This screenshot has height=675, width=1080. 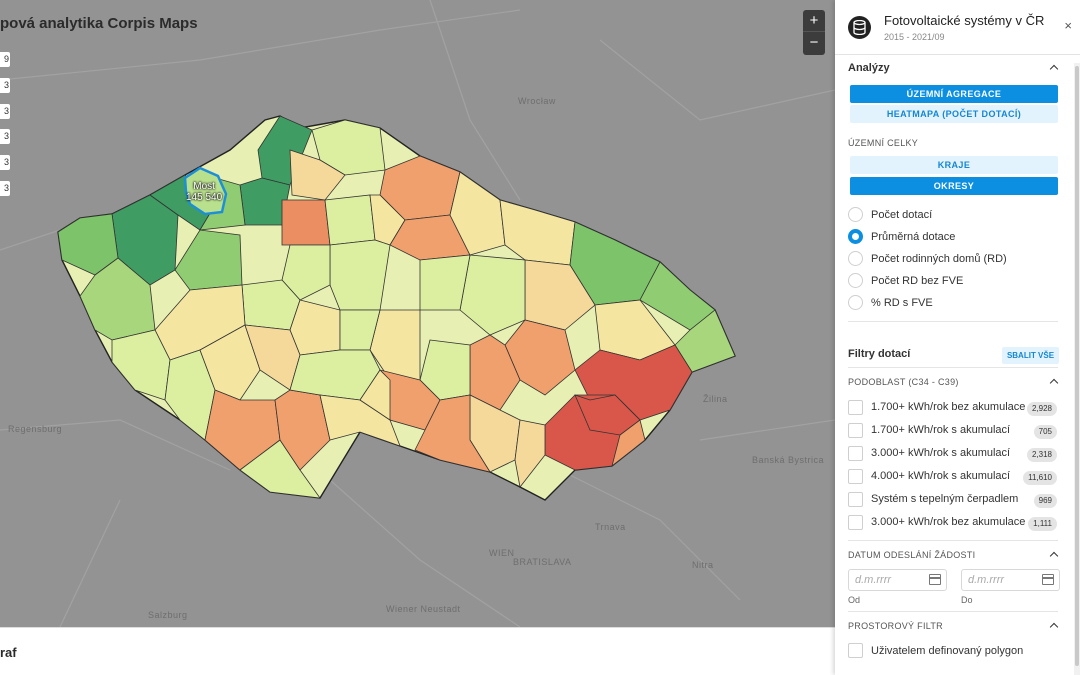 What do you see at coordinates (855, 302) in the screenshot?
I see `metric-radio-pct-rd-fve` at bounding box center [855, 302].